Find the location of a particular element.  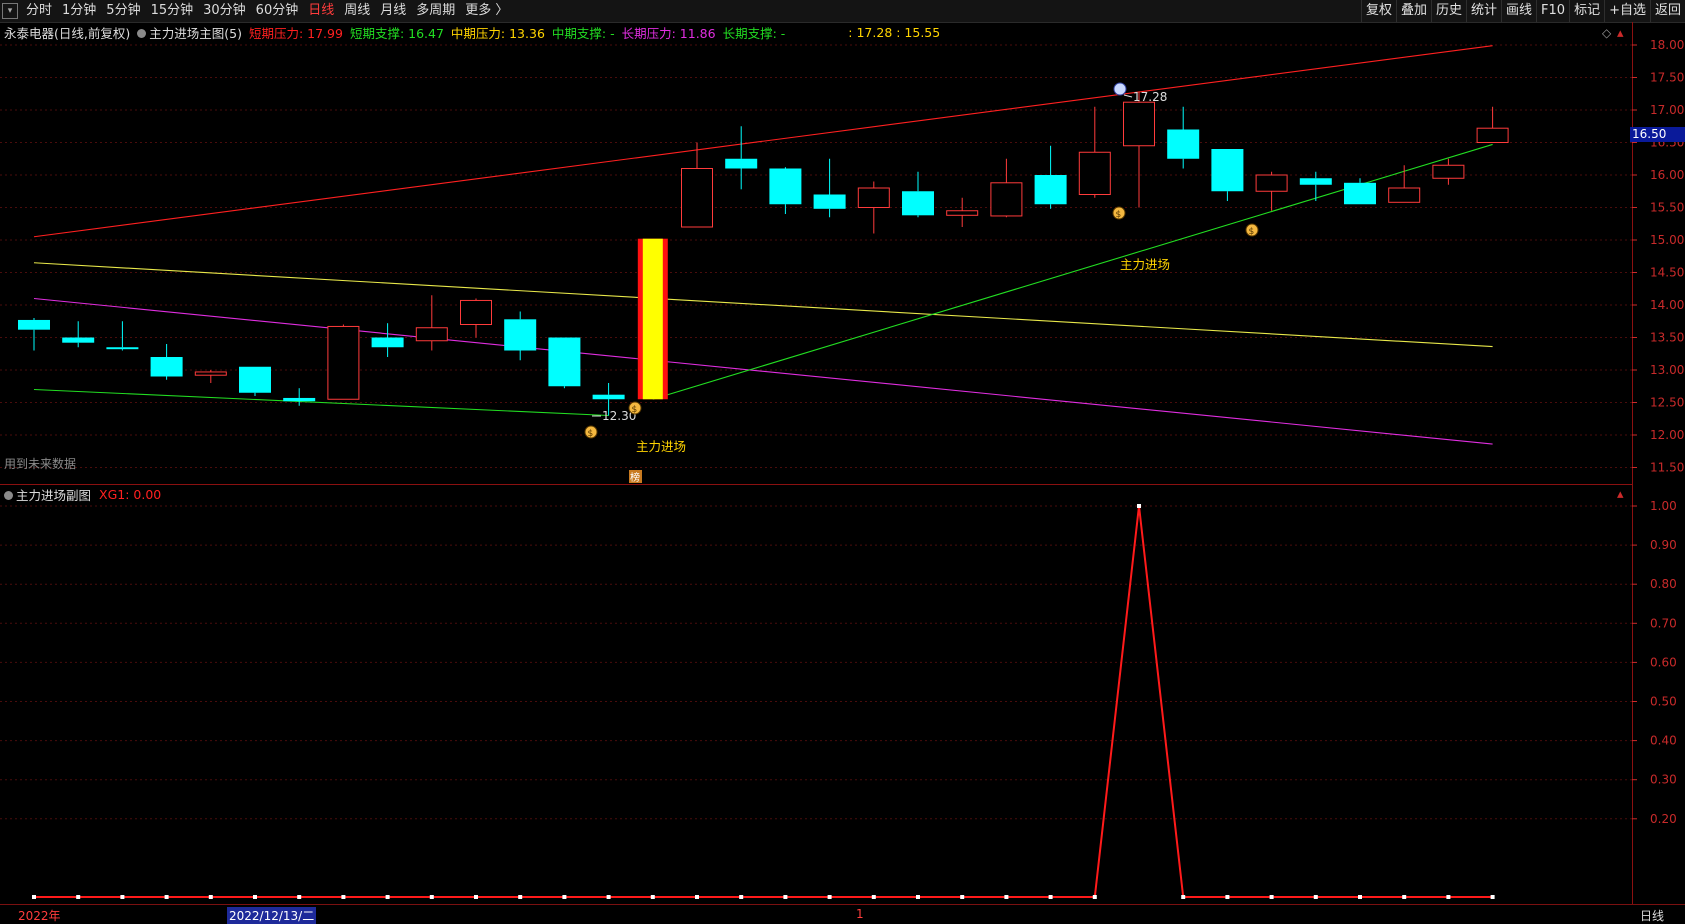

period-label: 日线 is located at coordinates (1652, 915).